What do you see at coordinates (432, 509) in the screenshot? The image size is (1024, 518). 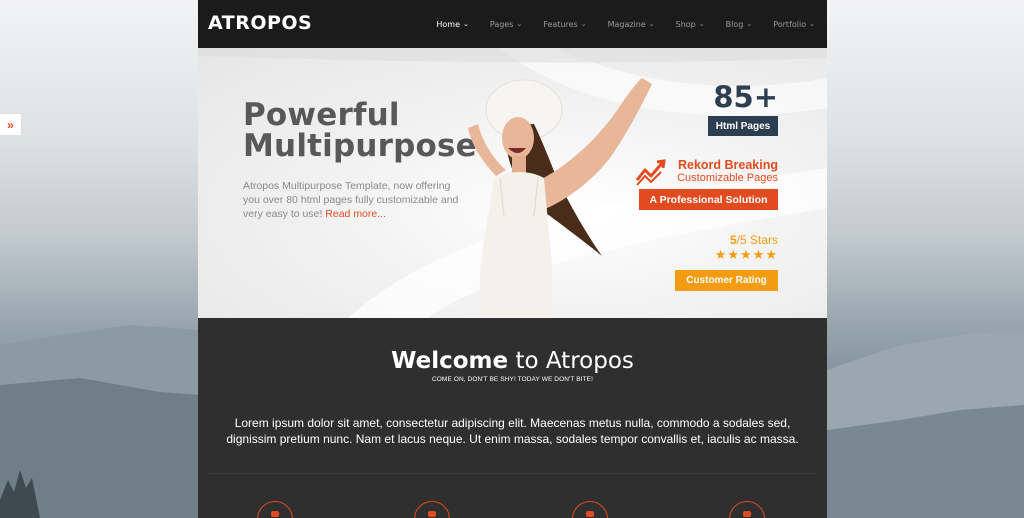 I see `mobile-icon` at bounding box center [432, 509].